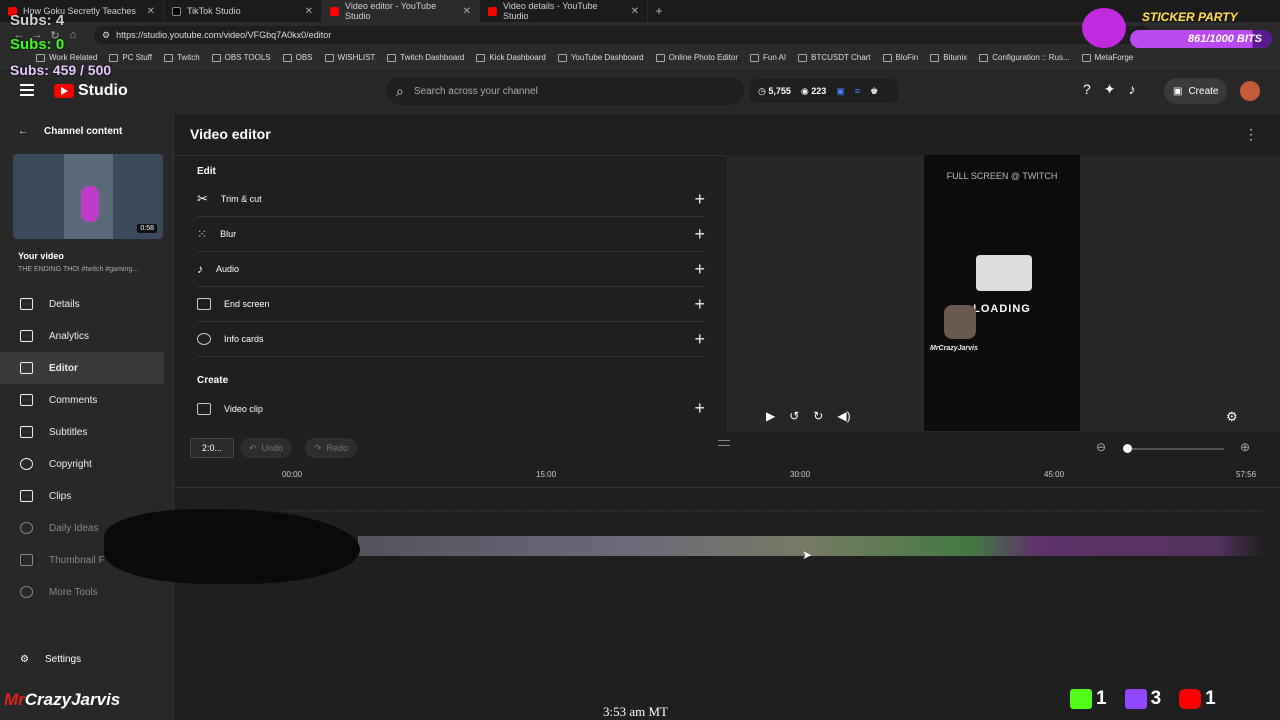  I want to click on info-cards-tool: Info cards +, so click(451, 339).